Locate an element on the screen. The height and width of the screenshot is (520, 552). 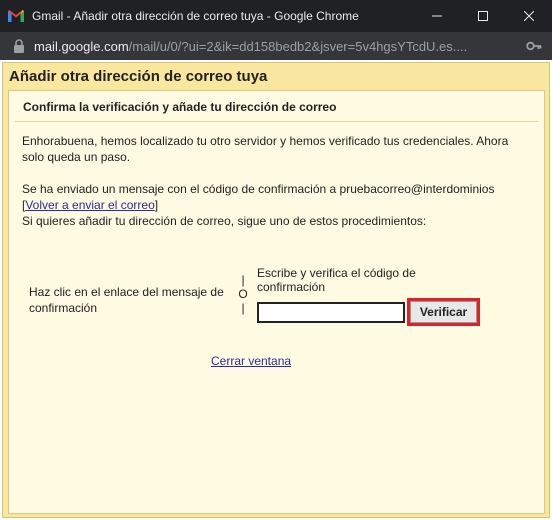
or-bar-bottom: | is located at coordinates (243, 308).